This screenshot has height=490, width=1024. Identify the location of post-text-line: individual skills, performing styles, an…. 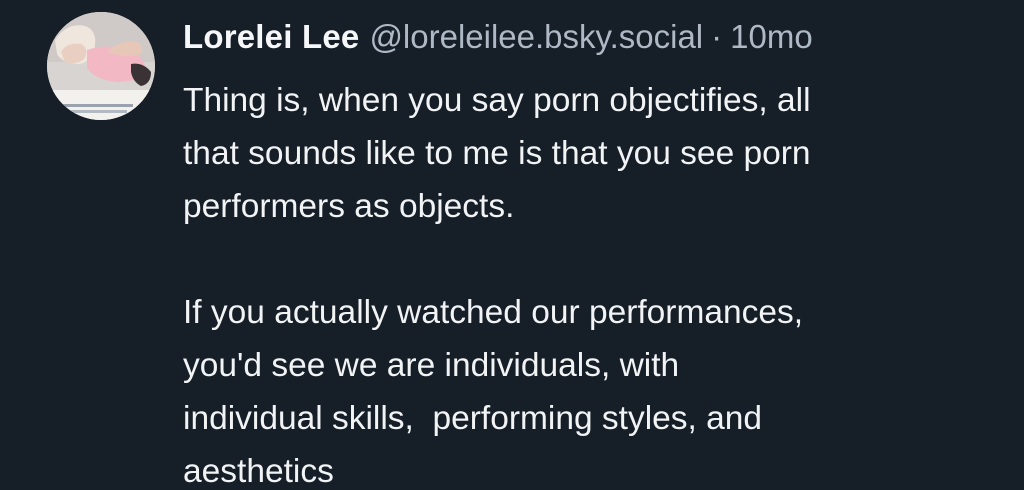
(473, 418).